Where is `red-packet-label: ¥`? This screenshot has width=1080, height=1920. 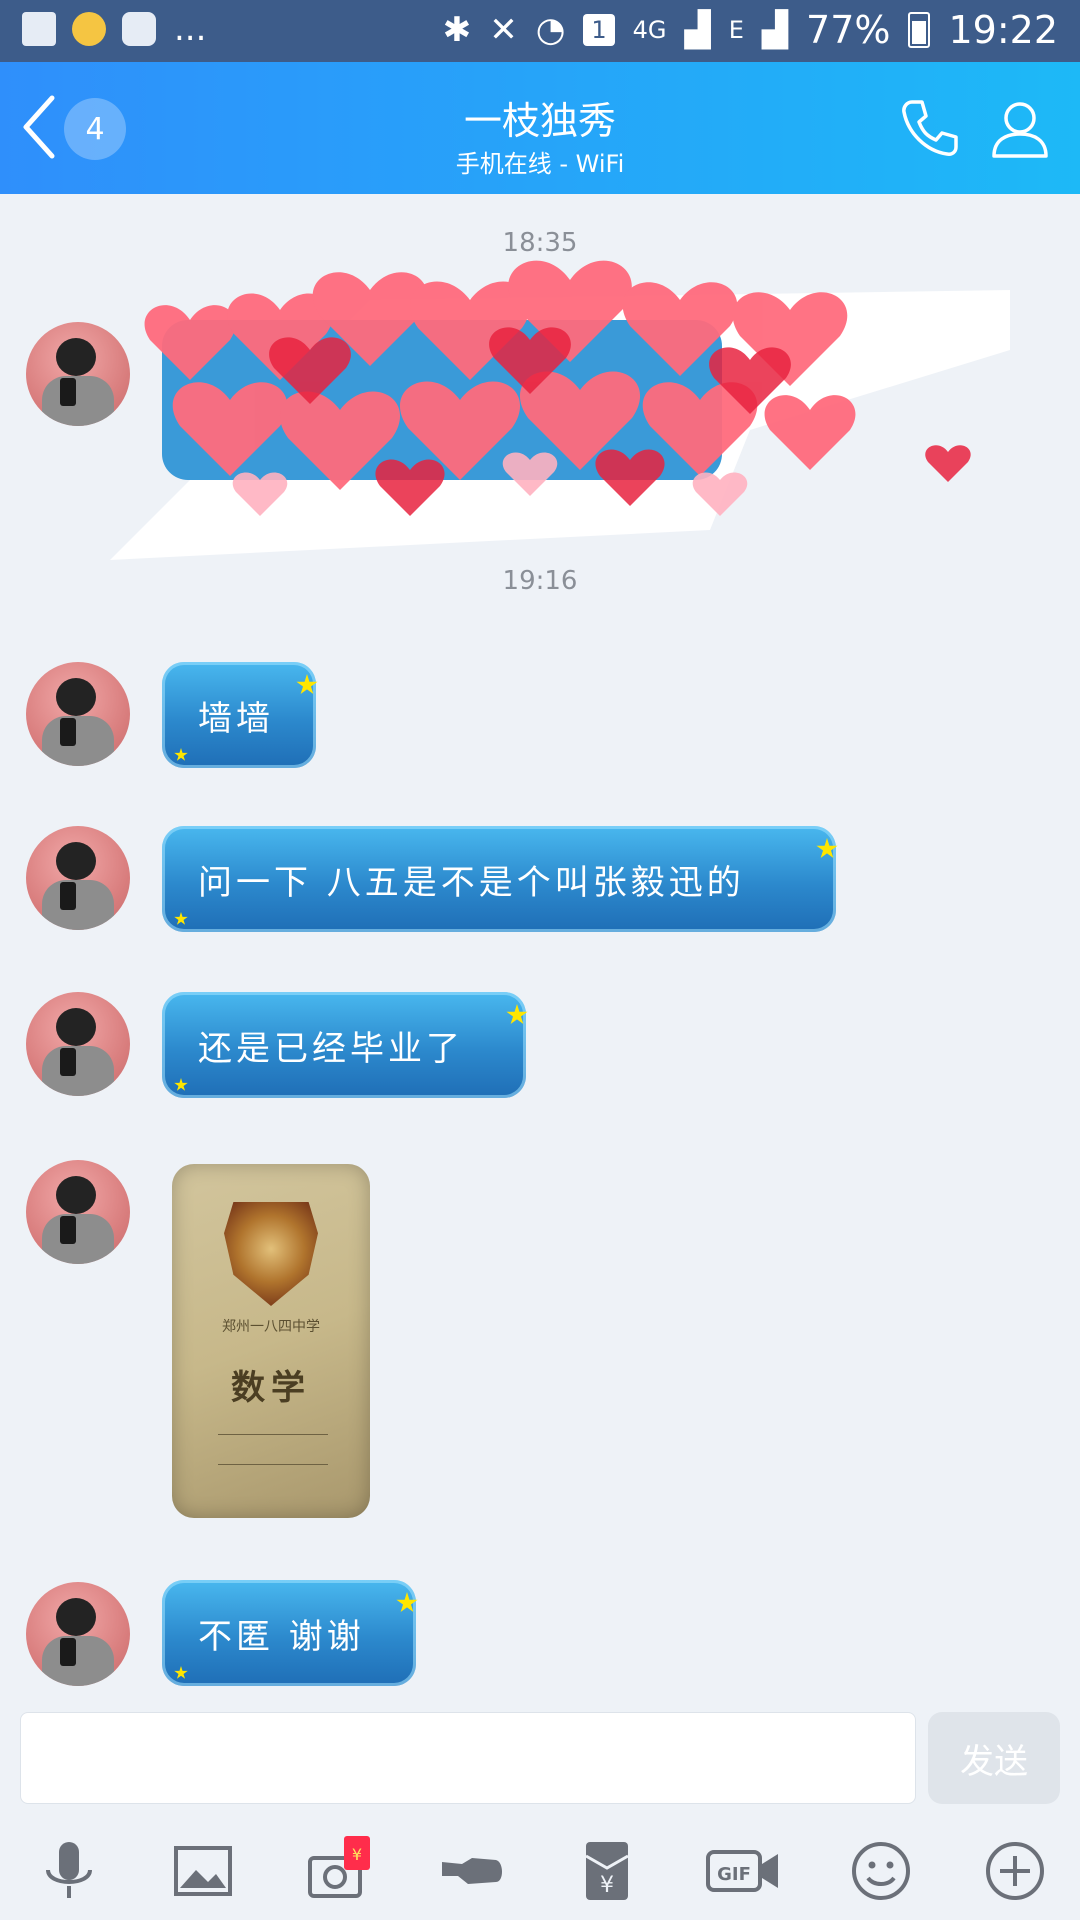 red-packet-label: ¥ is located at coordinates (607, 1885).